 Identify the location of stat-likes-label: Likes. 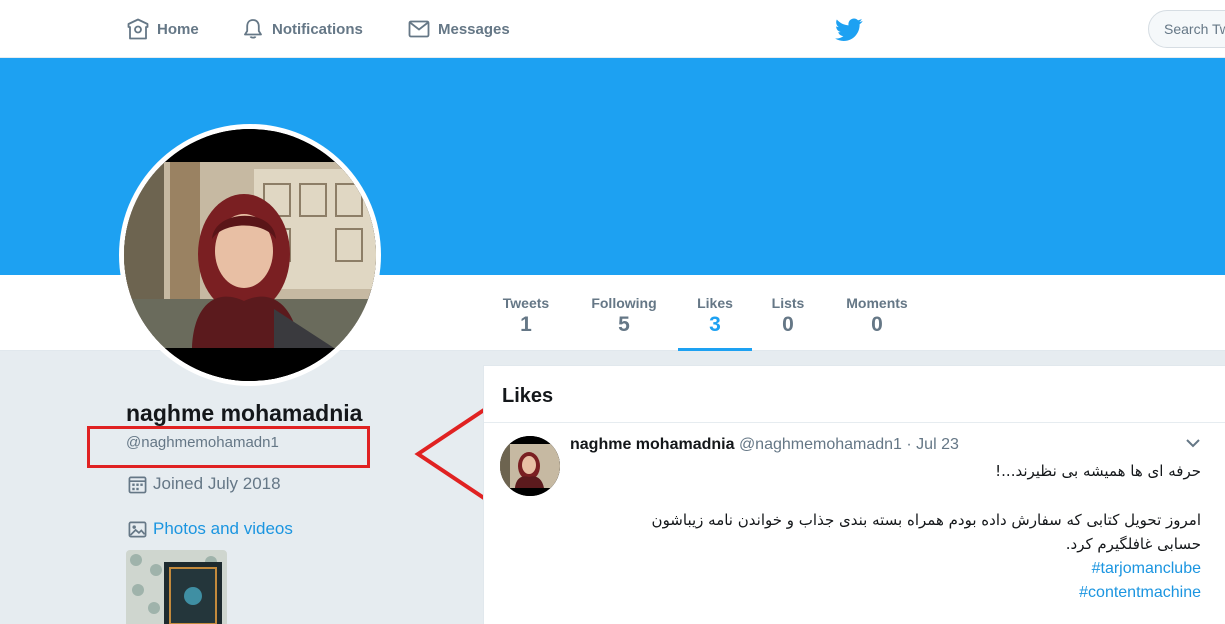
(715, 303).